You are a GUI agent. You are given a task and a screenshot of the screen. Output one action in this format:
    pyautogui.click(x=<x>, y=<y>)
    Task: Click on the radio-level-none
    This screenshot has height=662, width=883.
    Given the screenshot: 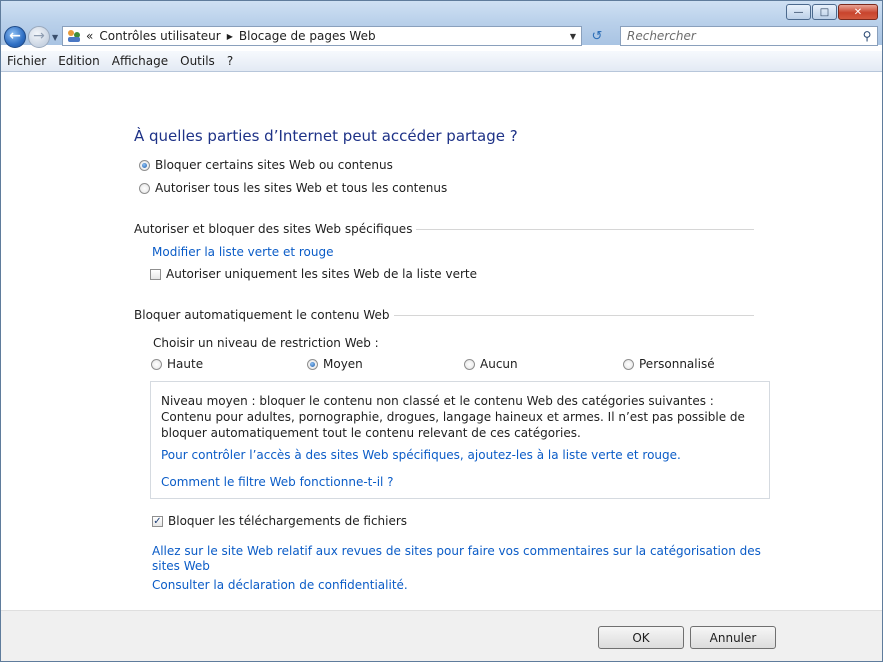 What is the action you would take?
    pyautogui.click(x=469, y=364)
    